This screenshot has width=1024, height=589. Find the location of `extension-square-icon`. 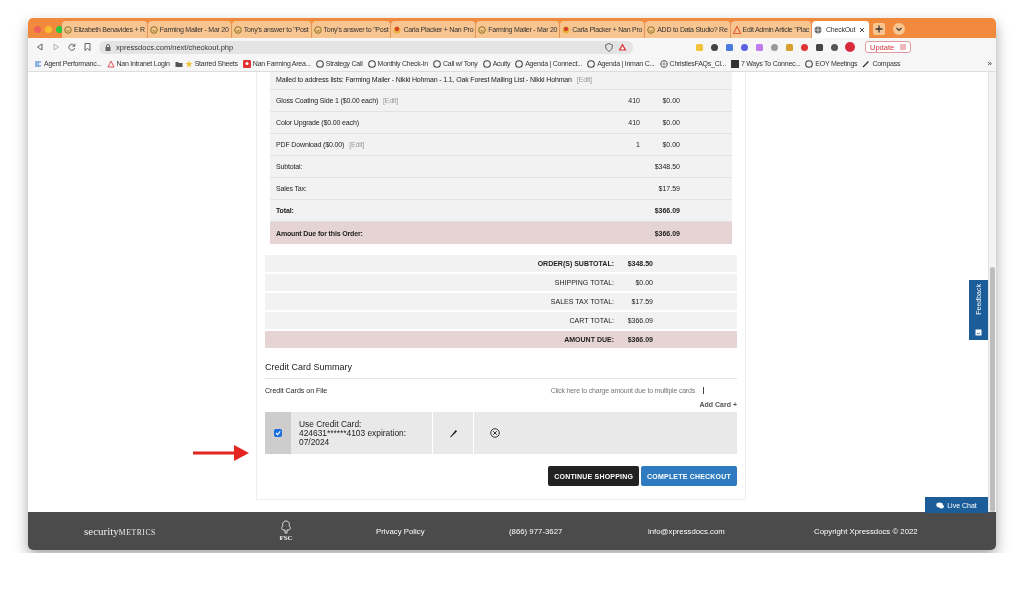

extension-square-icon is located at coordinates (729, 47).